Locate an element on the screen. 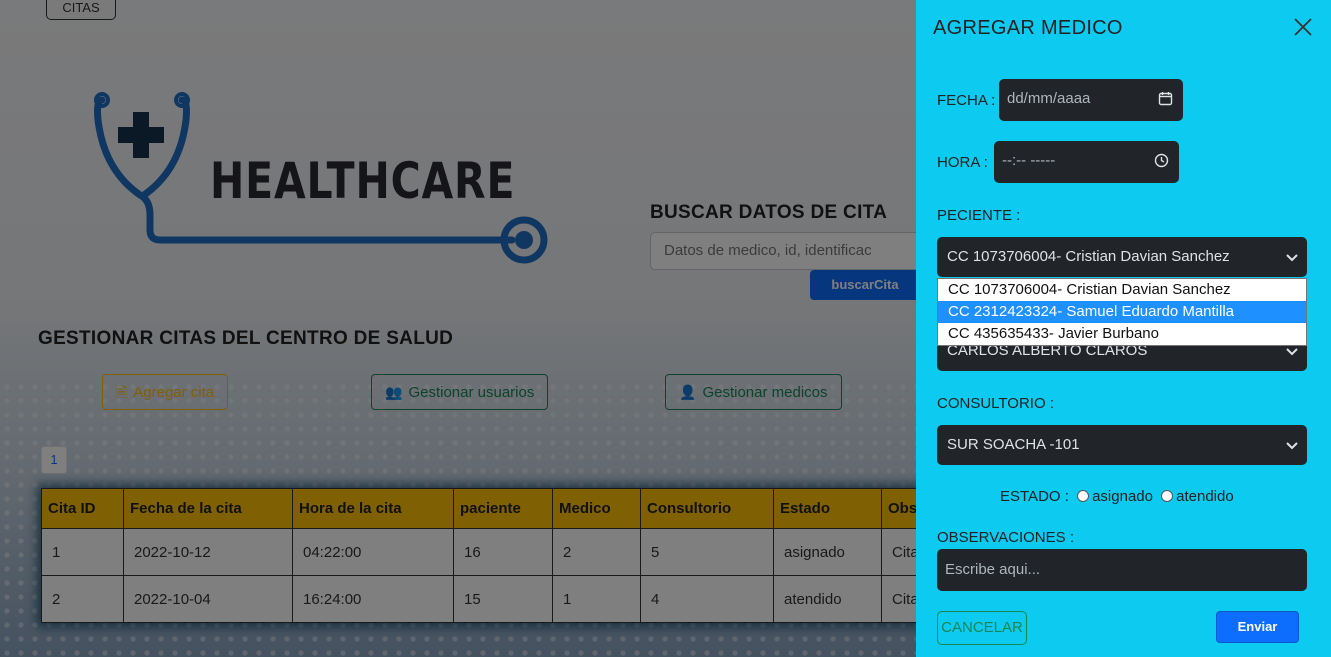  calendar-icon is located at coordinates (1165, 98).